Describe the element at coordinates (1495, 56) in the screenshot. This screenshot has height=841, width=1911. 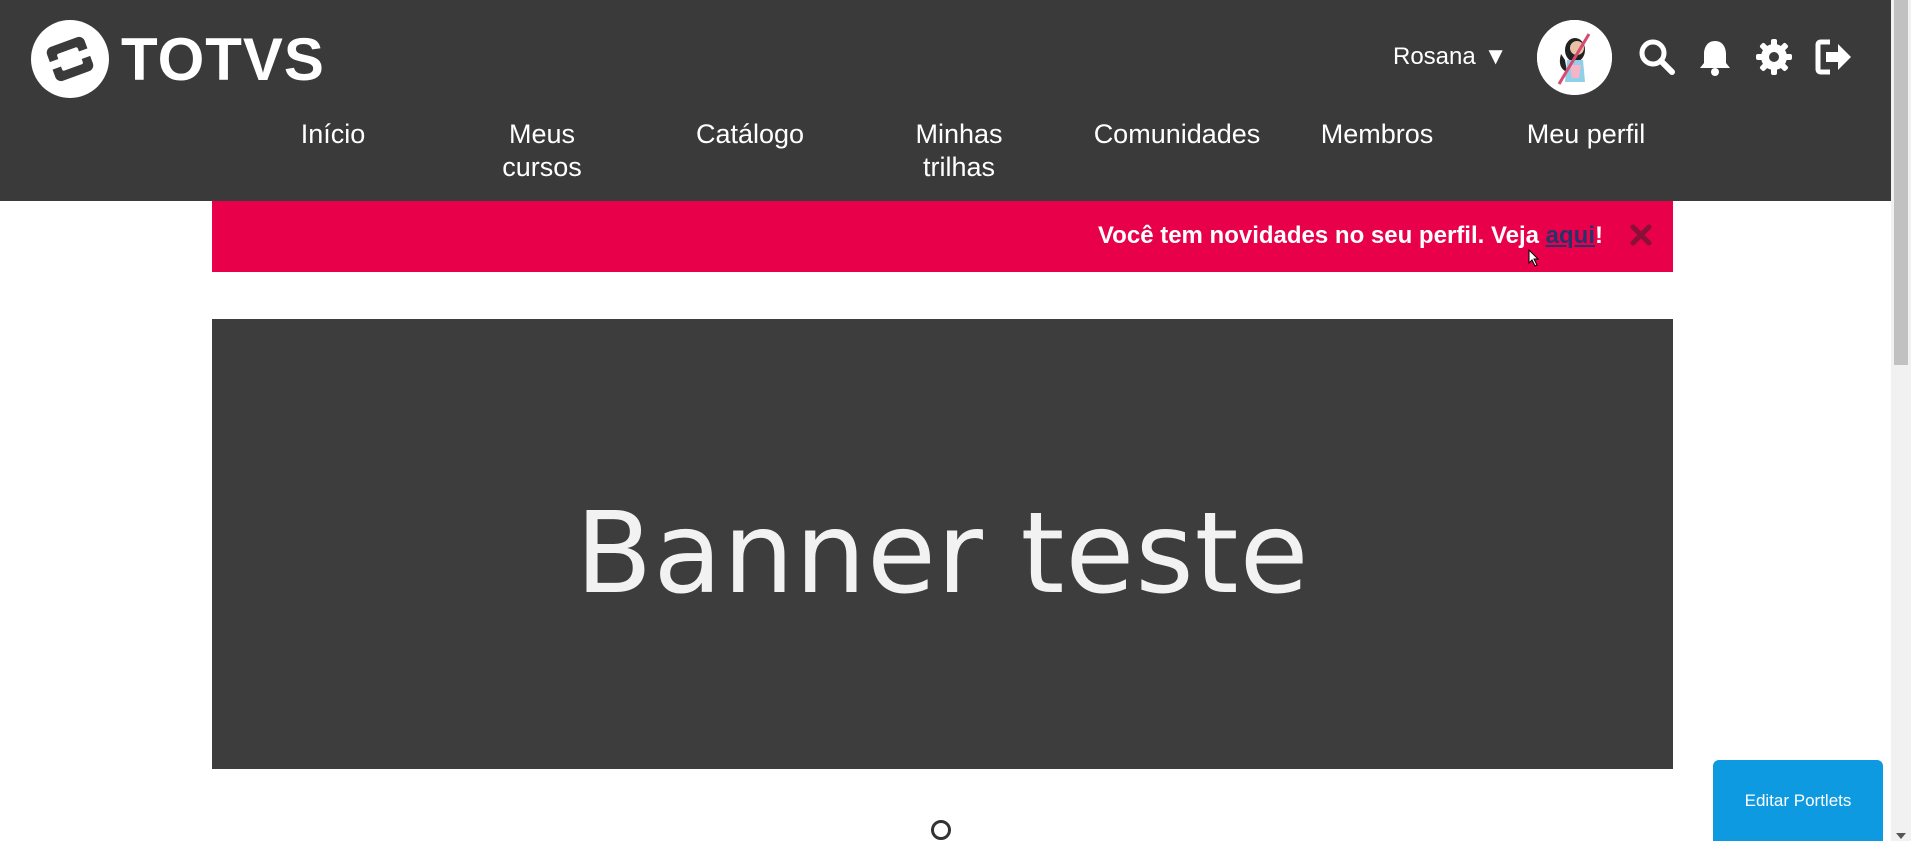
I see `user-menu-caret: ▼` at that location.